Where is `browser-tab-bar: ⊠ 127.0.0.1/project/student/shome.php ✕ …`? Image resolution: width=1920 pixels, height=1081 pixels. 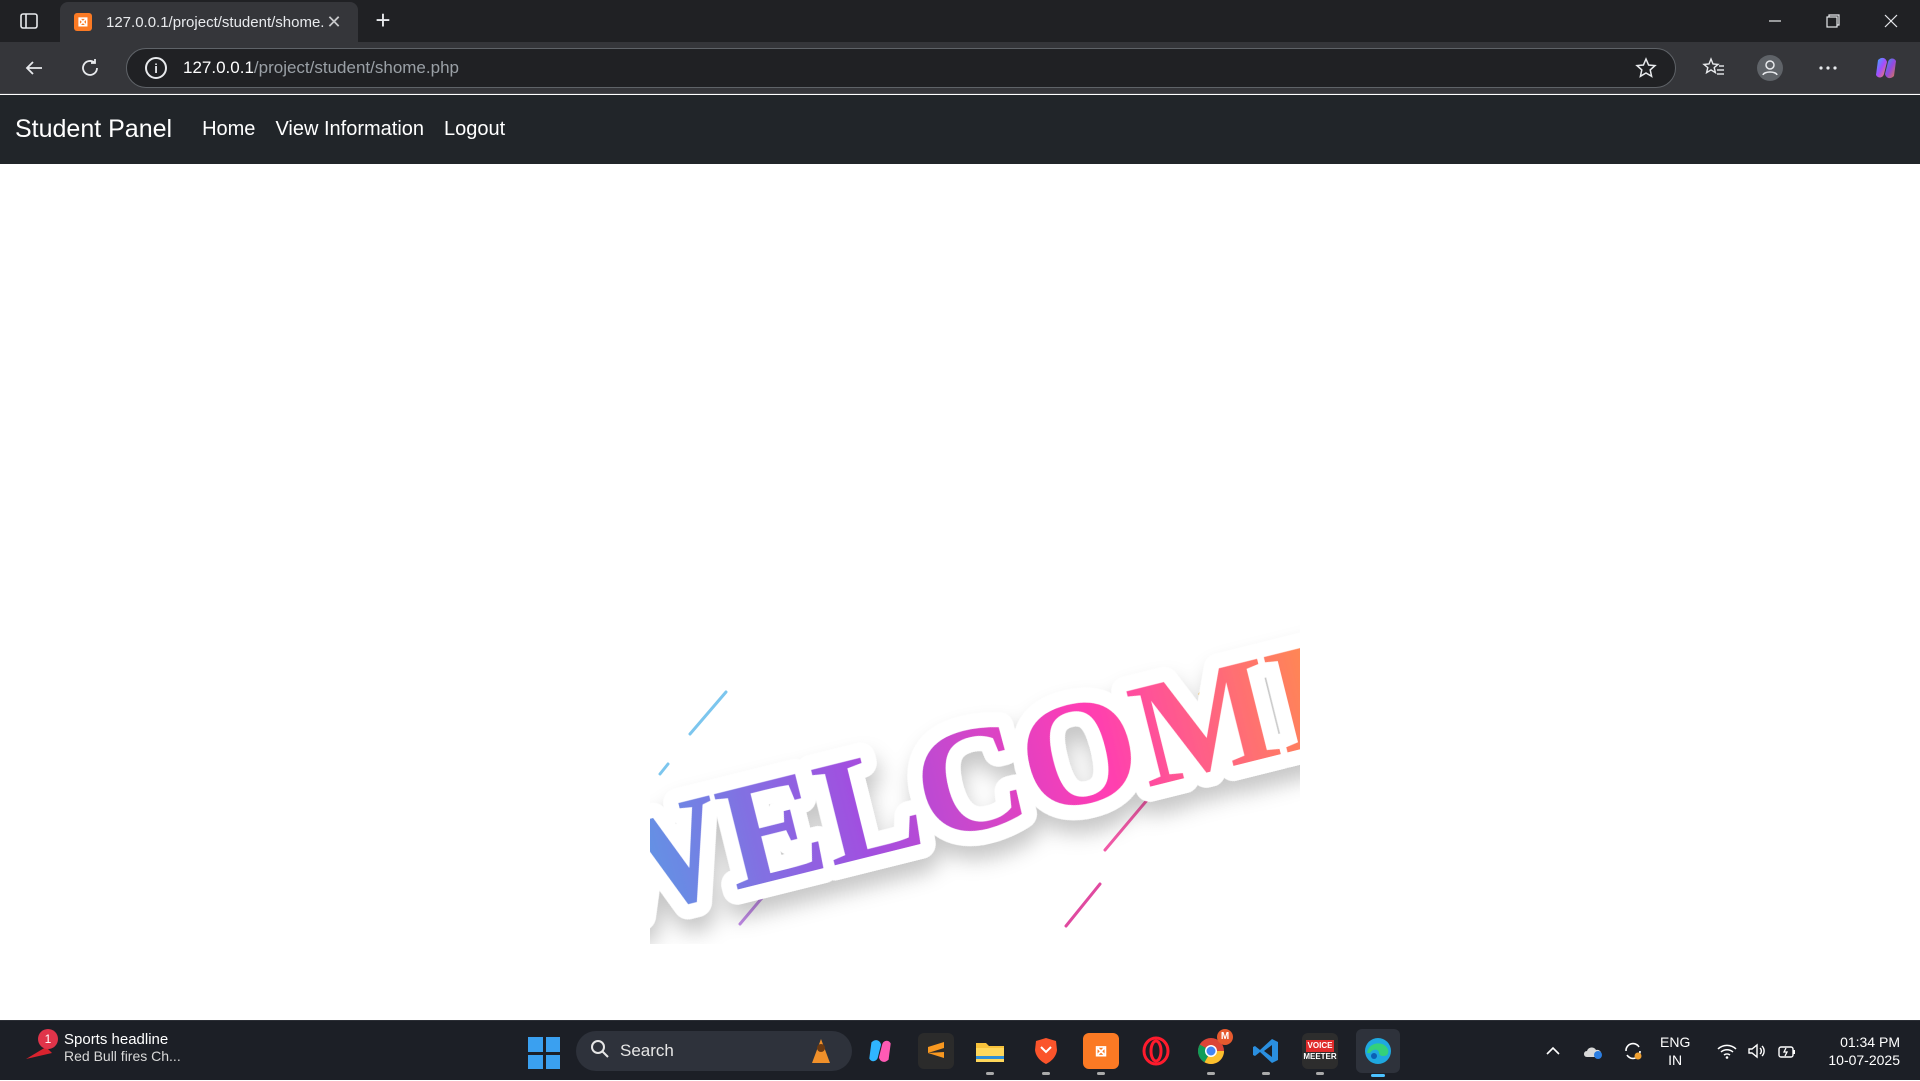 browser-tab-bar: ⊠ 127.0.0.1/project/student/shome.php ✕ … is located at coordinates (960, 21).